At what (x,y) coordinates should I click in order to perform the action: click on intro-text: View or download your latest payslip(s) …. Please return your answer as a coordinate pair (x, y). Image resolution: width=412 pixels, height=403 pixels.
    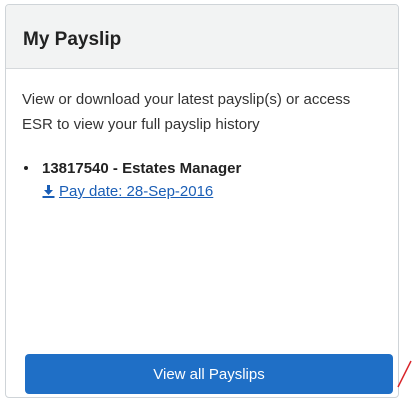
    Looking at the image, I should click on (186, 112).